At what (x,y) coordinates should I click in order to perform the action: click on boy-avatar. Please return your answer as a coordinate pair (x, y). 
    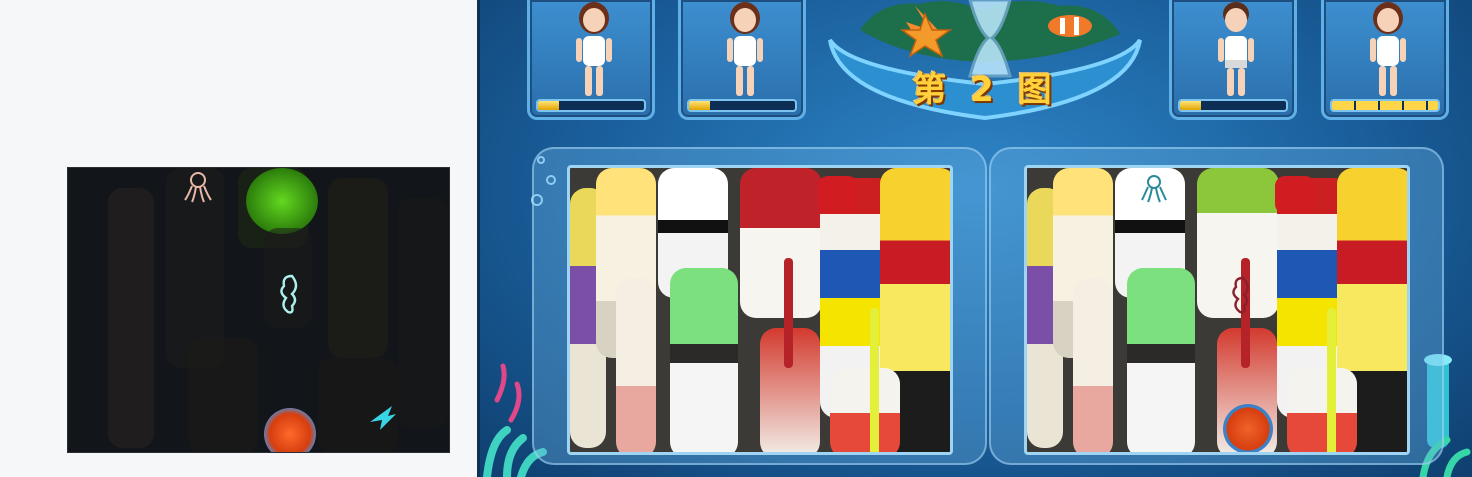
    Looking at the image, I should click on (1236, 49).